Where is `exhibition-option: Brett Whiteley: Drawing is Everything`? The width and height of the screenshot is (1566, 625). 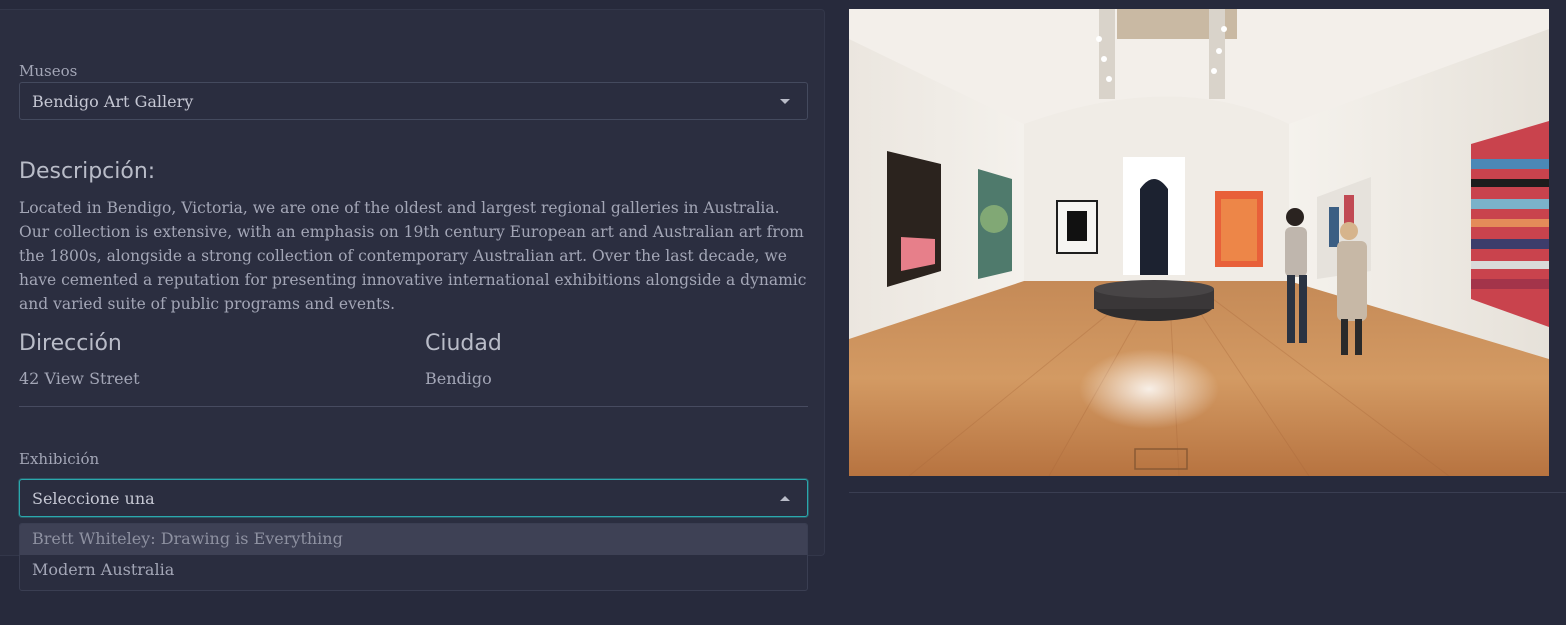
exhibition-option: Brett Whiteley: Drawing is Everything is located at coordinates (413, 539).